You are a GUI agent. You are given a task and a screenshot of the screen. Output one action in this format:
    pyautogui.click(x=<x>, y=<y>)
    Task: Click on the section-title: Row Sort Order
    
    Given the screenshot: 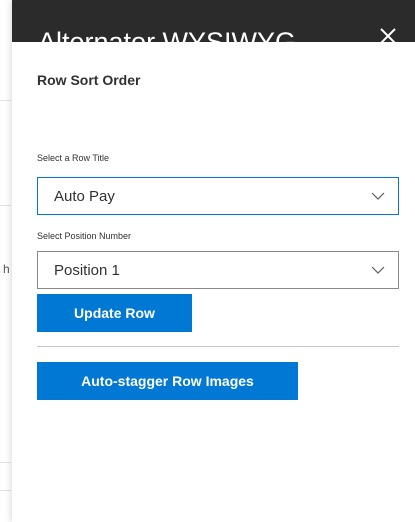 What is the action you would take?
    pyautogui.click(x=89, y=80)
    